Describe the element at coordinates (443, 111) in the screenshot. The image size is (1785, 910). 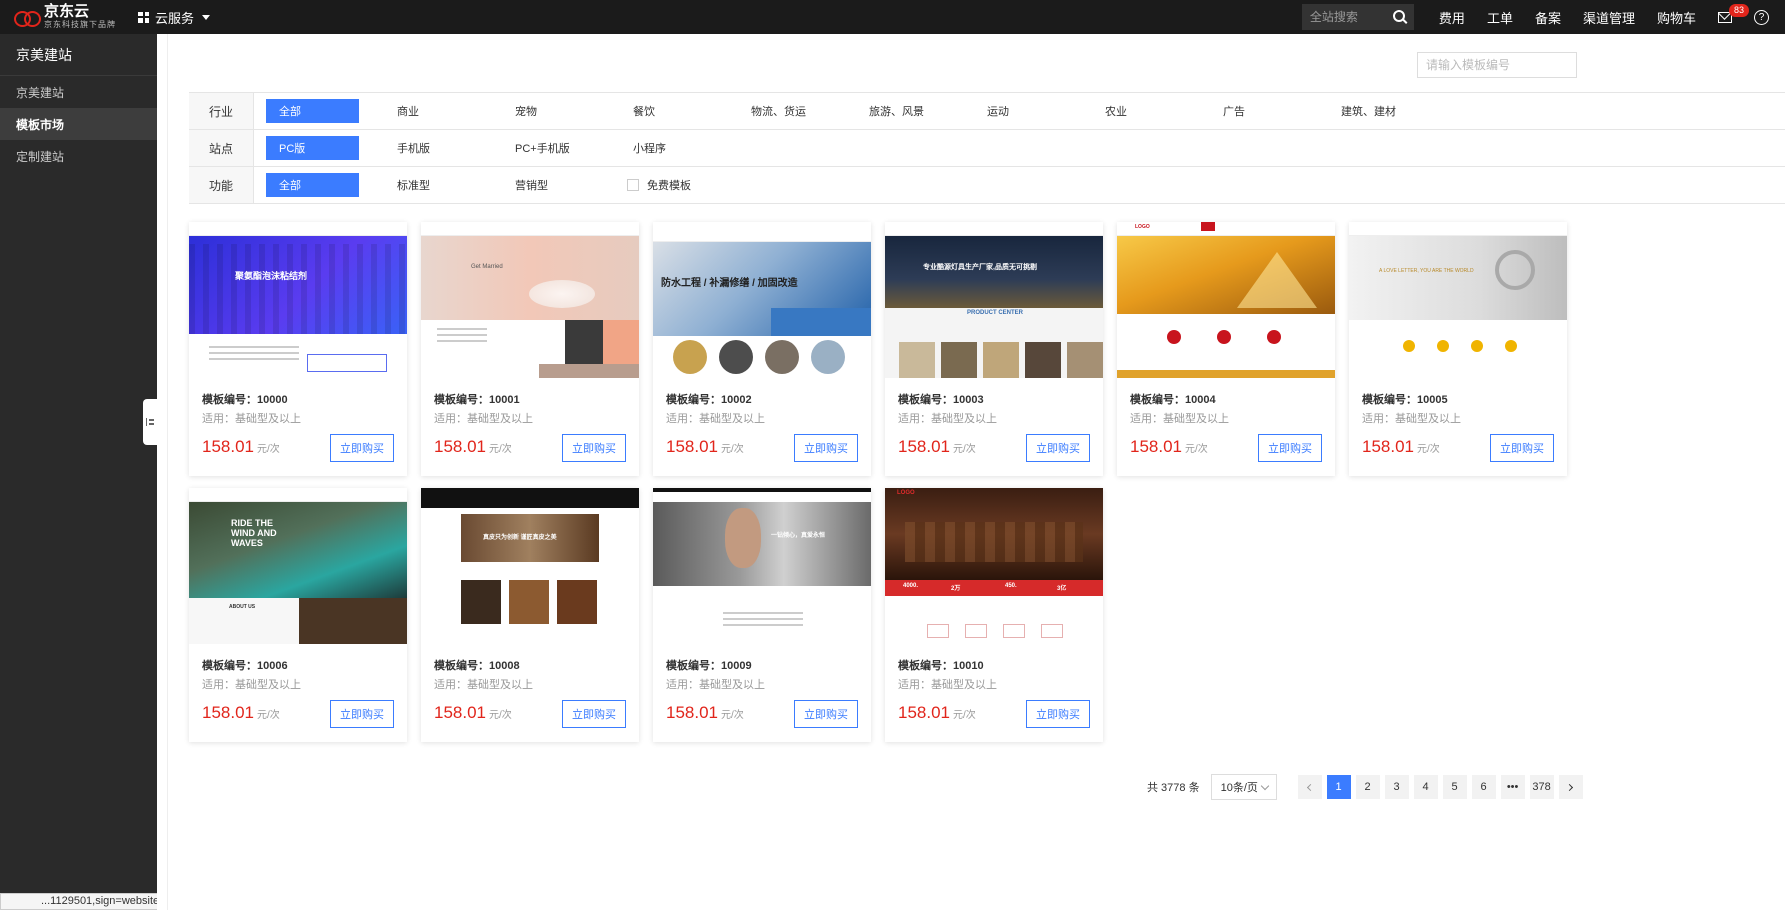
I see `filter-option: 商业` at that location.